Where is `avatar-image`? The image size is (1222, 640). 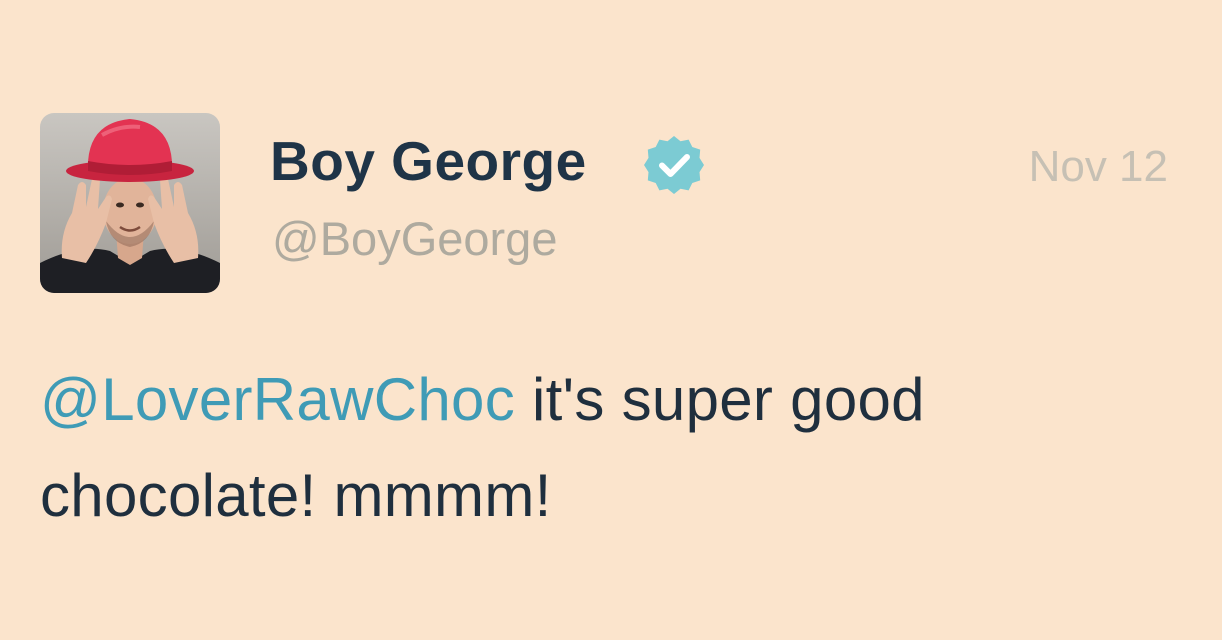 avatar-image is located at coordinates (130, 203).